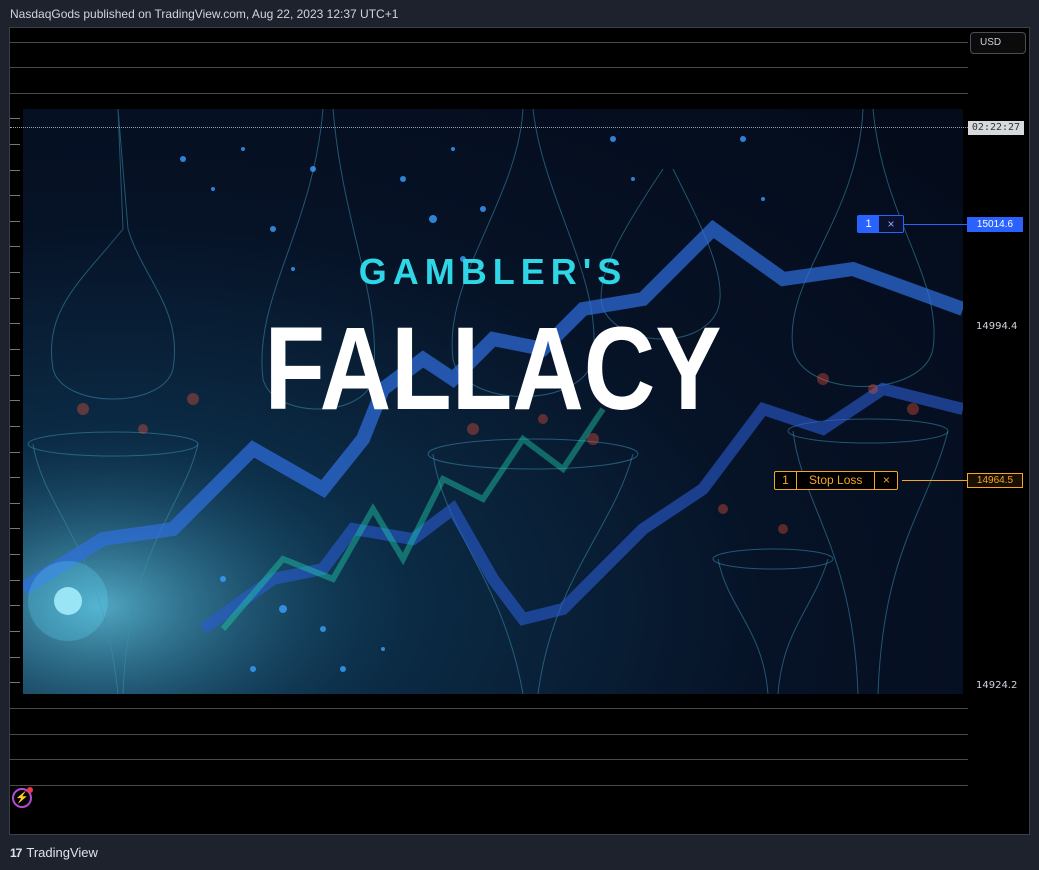 This screenshot has height=870, width=1039. Describe the element at coordinates (997, 326) in the screenshot. I see `price-axis-label: 14994.4` at that location.